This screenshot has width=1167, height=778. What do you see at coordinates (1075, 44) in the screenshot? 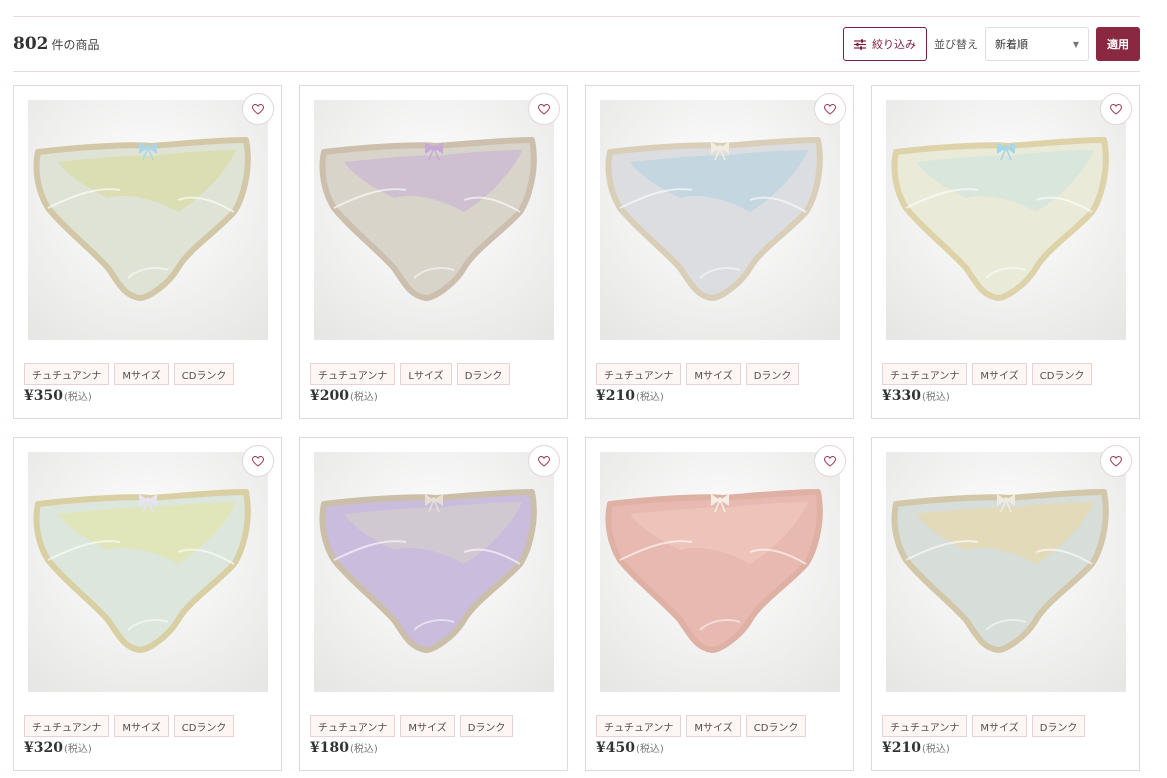
I see `chevron-down-icon: ▼` at bounding box center [1075, 44].